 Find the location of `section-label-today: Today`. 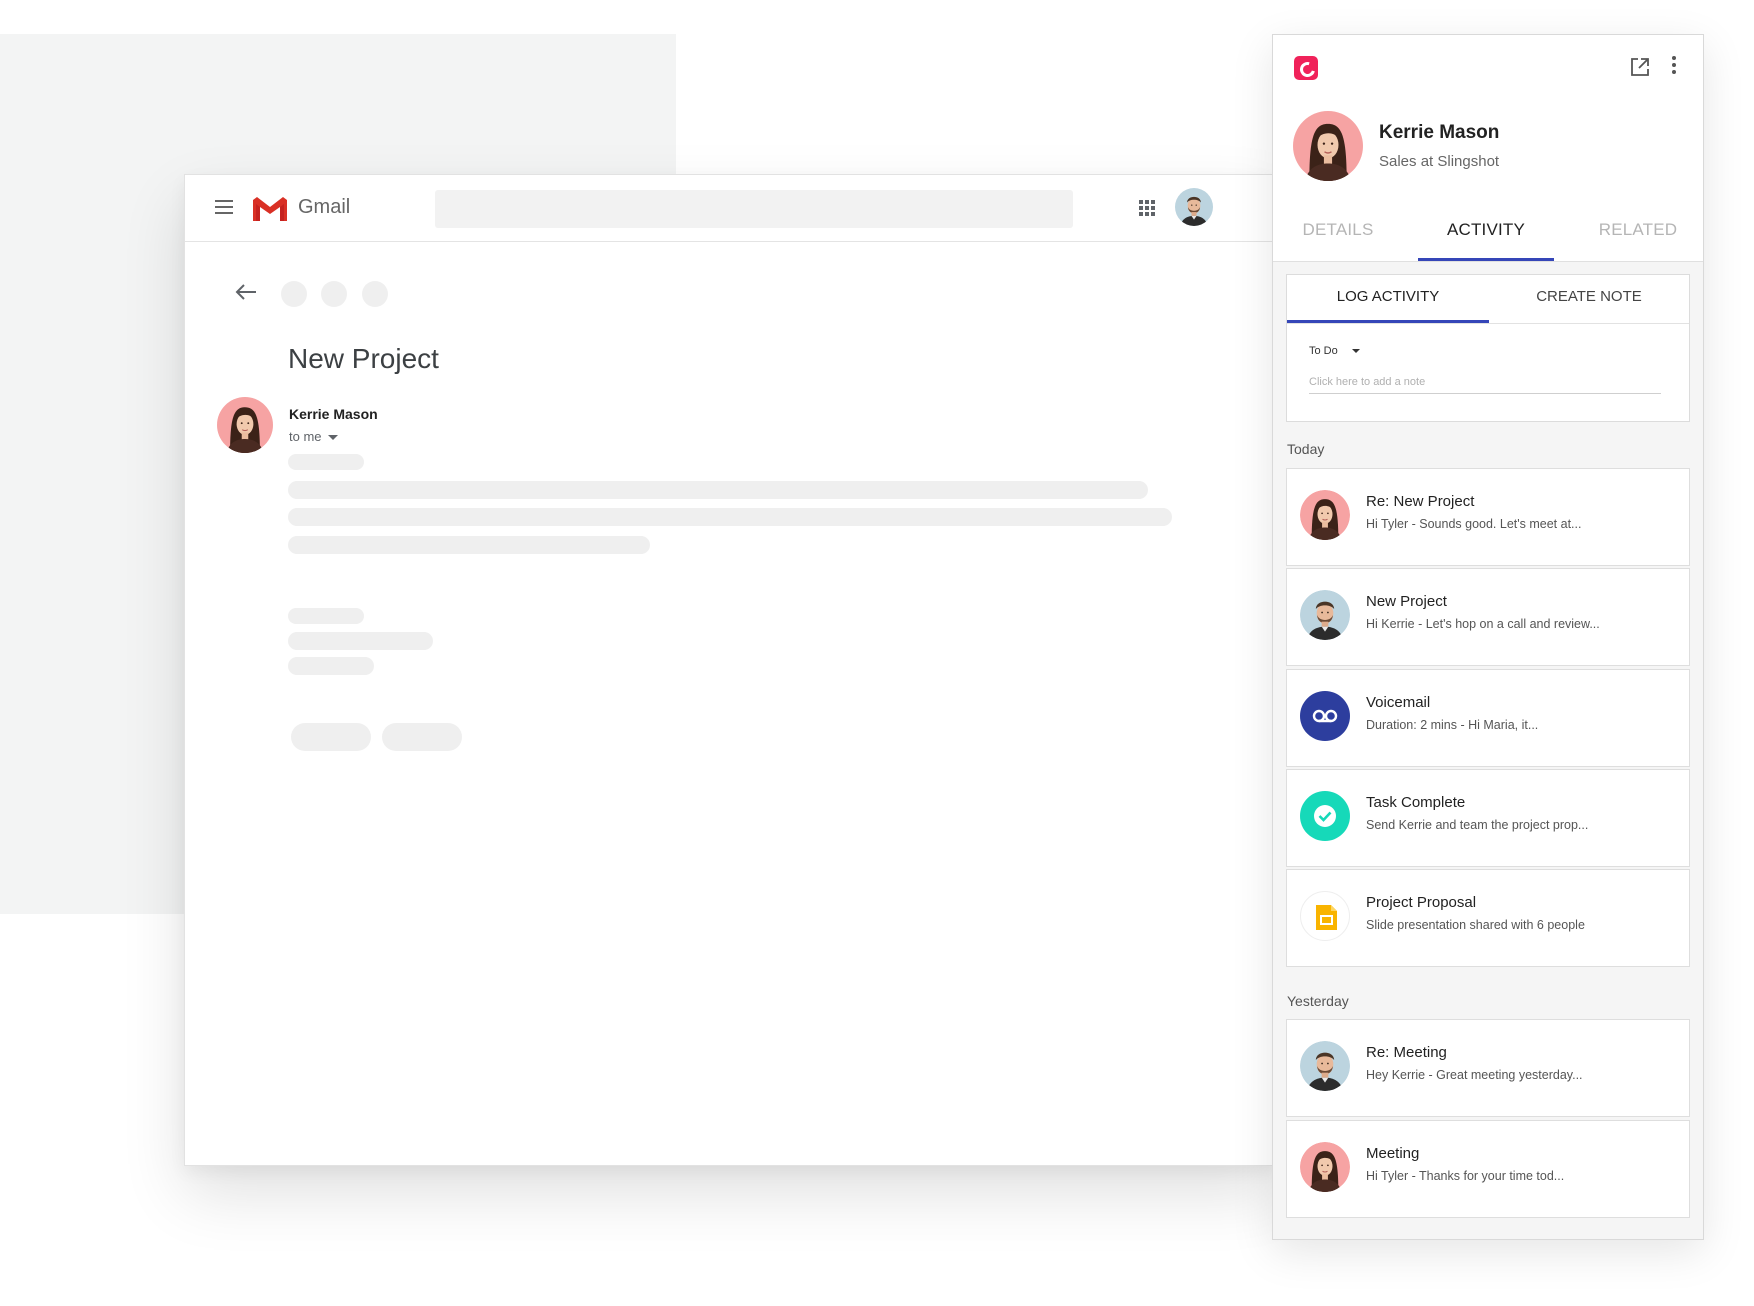

section-label-today: Today is located at coordinates (1306, 449).